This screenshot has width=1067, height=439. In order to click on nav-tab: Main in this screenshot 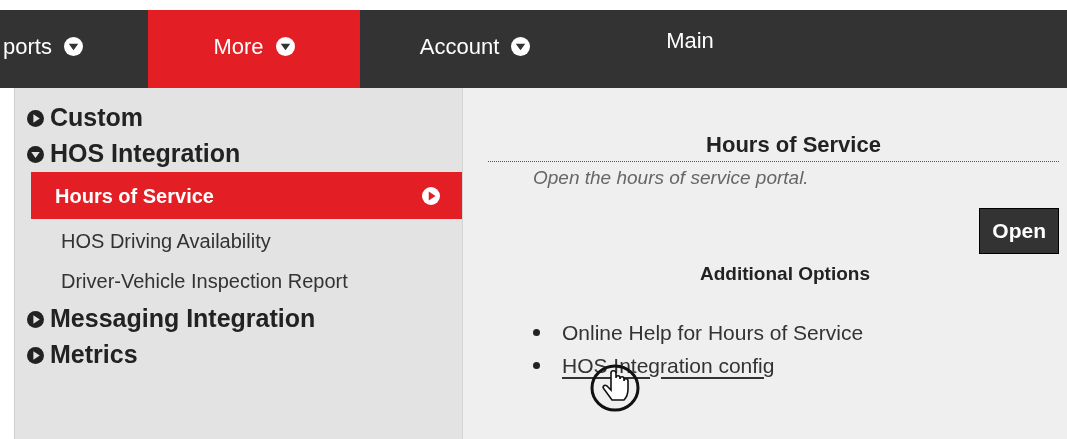, I will do `click(690, 49)`.